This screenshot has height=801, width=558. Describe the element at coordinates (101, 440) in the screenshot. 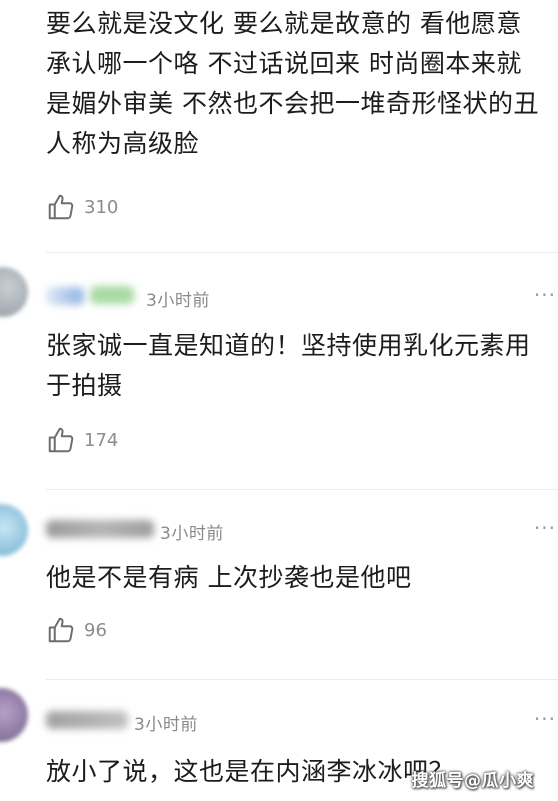

I see `like-count: 174` at that location.